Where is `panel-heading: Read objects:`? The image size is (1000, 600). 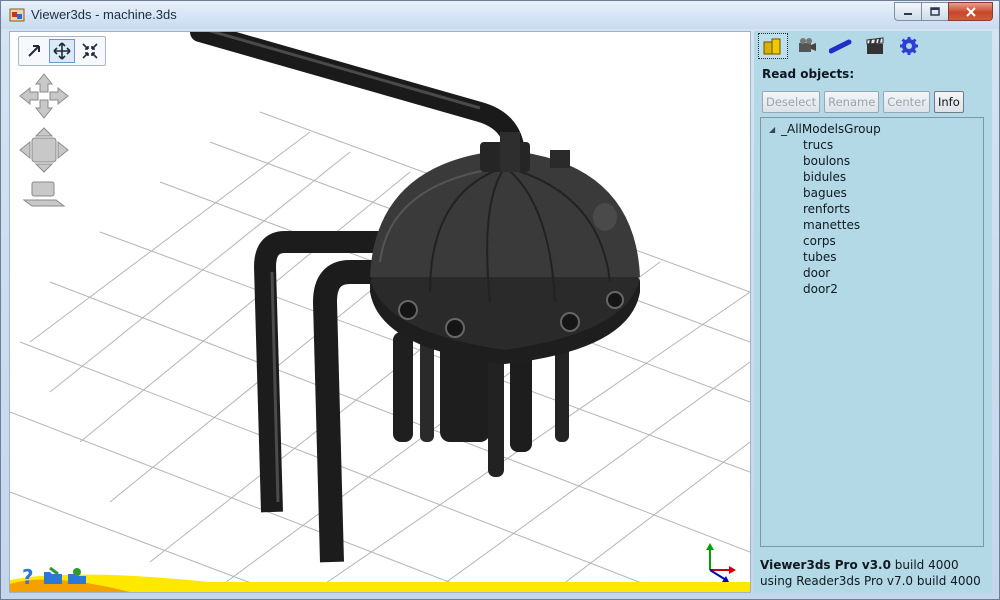
panel-heading: Read objects: is located at coordinates (808, 74).